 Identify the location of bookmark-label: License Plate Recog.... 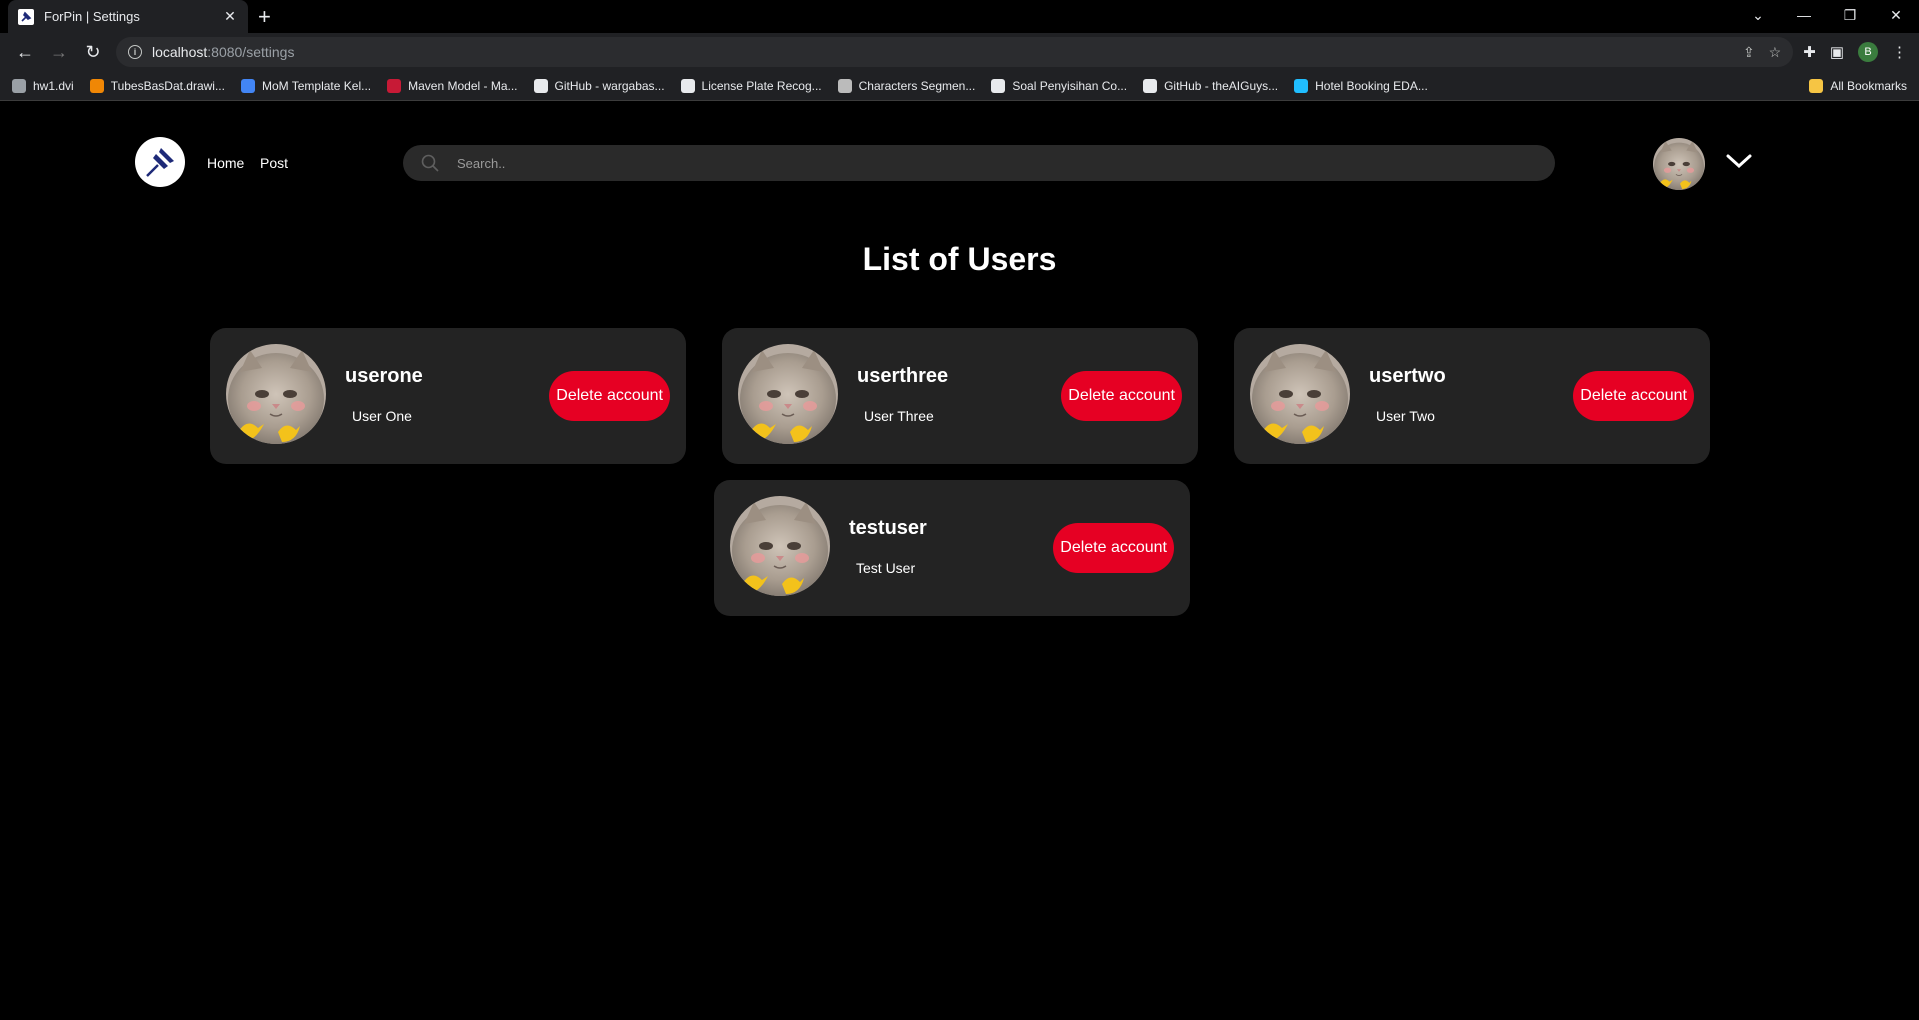
(761, 85).